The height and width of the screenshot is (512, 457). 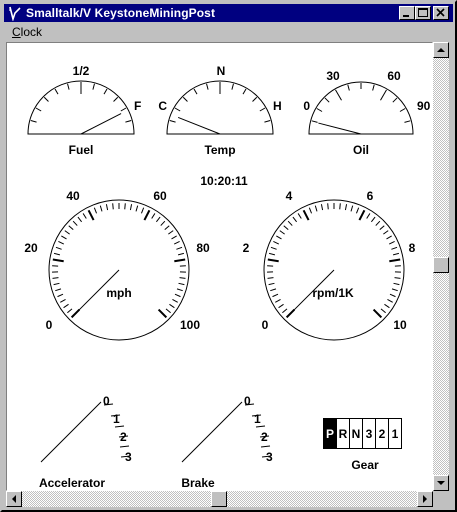 I want to click on smalltalk-icon, so click(x=15, y=13).